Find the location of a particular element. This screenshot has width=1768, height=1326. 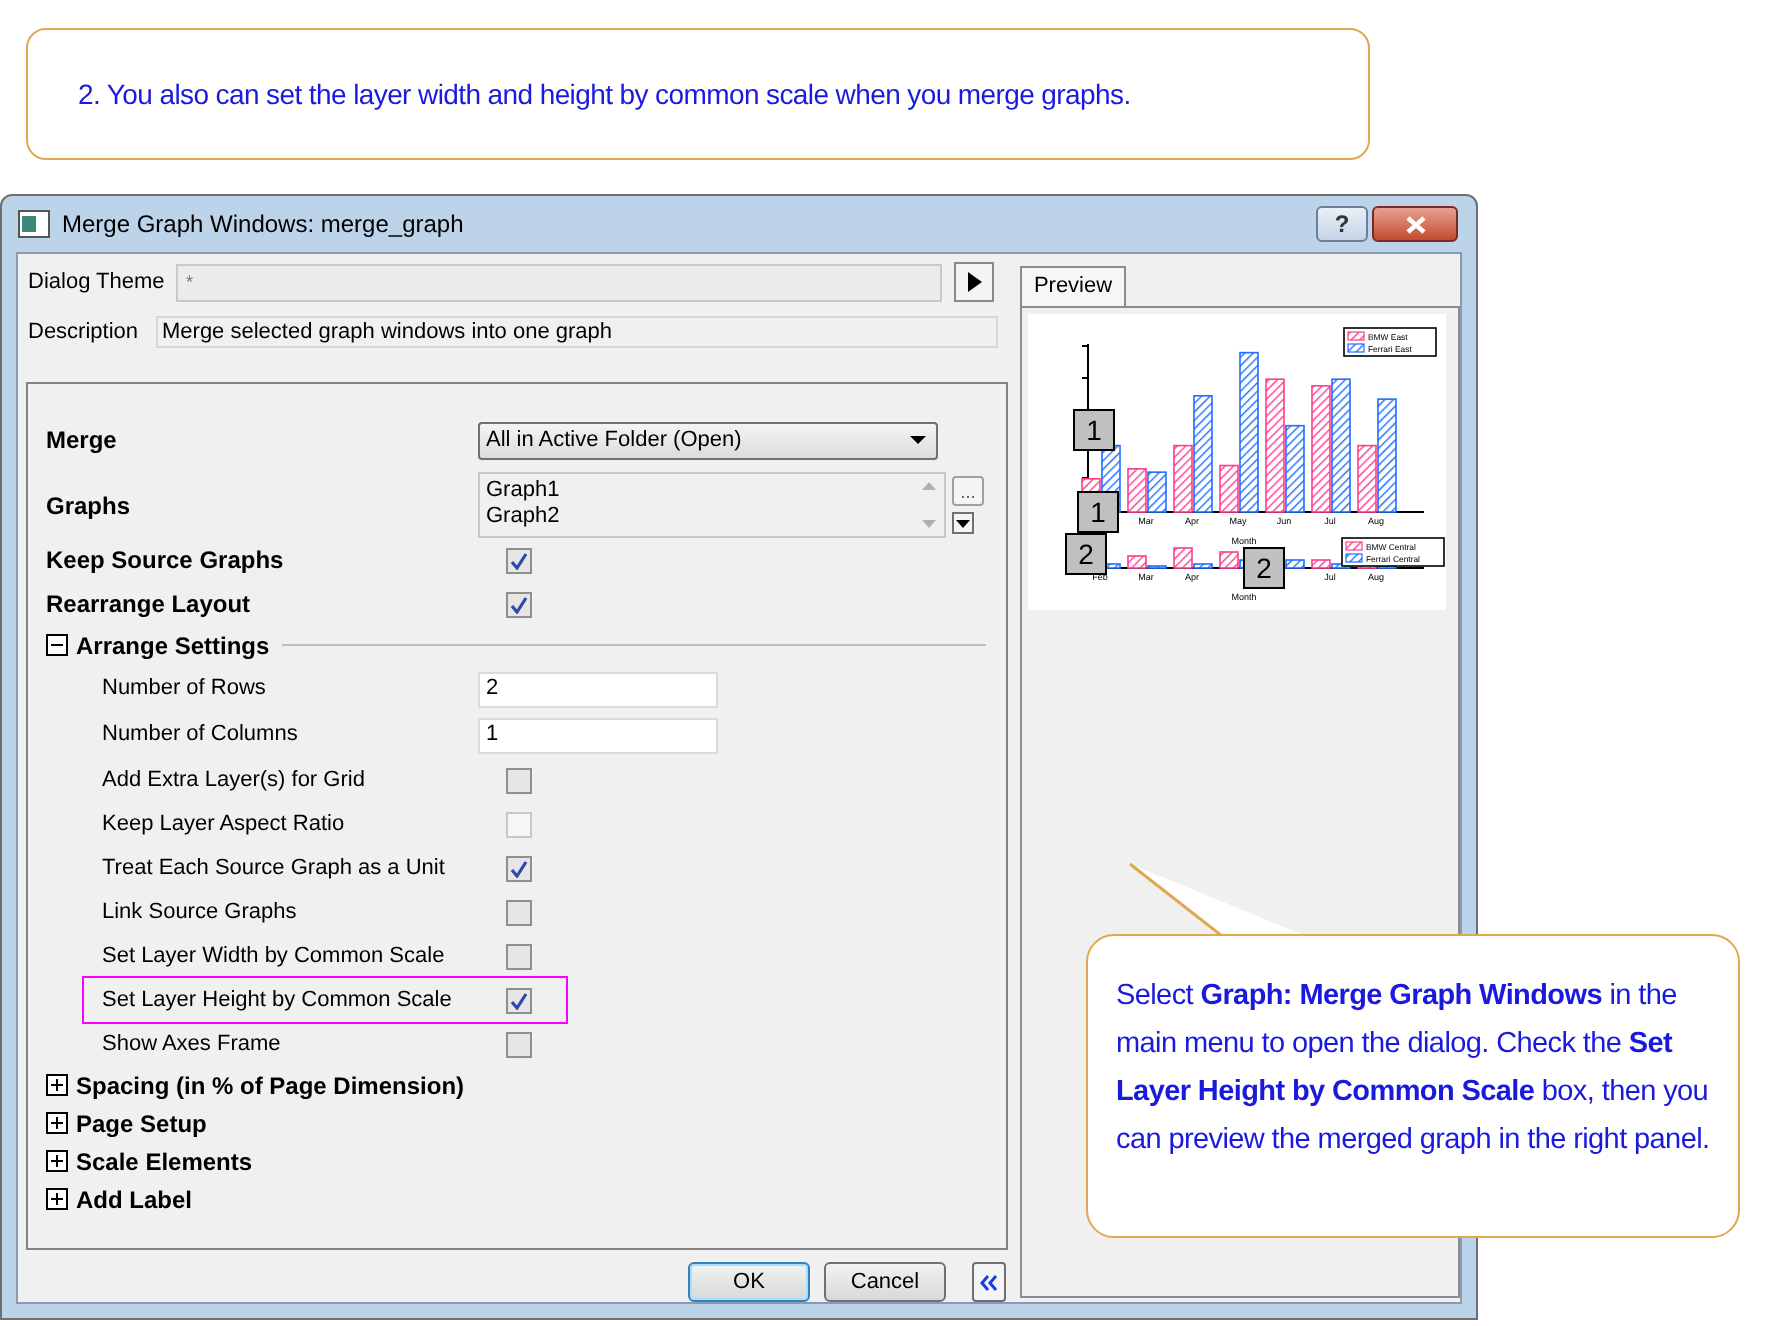

list-item: Graph1 is located at coordinates (700, 491).